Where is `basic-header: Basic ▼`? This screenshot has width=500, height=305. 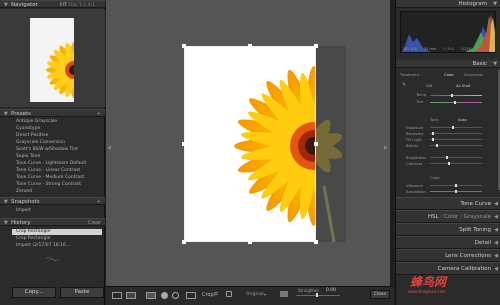 basic-header: Basic ▼ is located at coordinates (448, 64).